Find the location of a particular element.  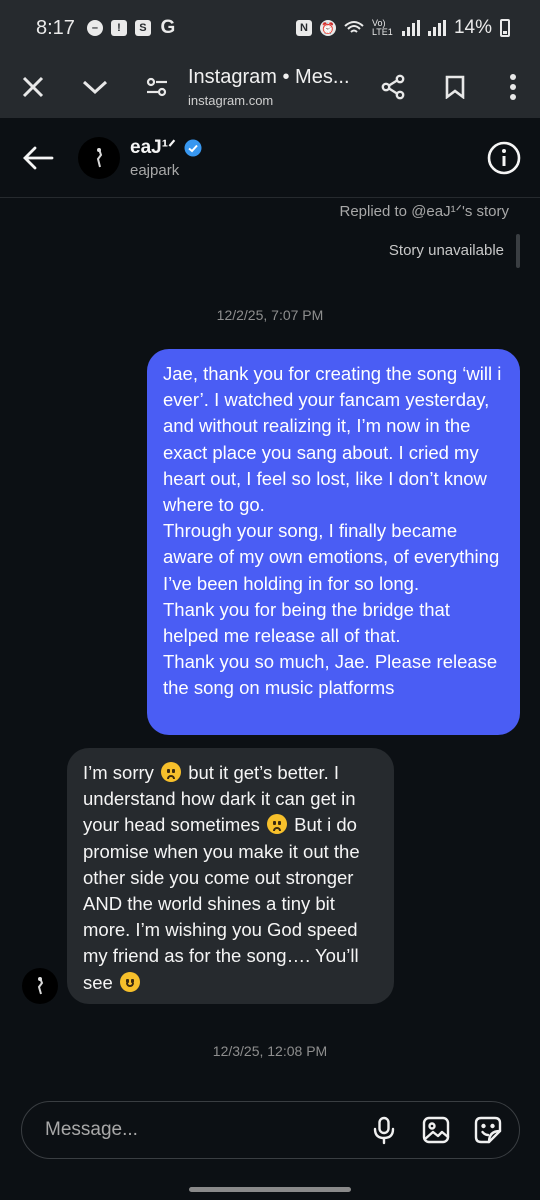

confused-face-icon is located at coordinates (277, 824).